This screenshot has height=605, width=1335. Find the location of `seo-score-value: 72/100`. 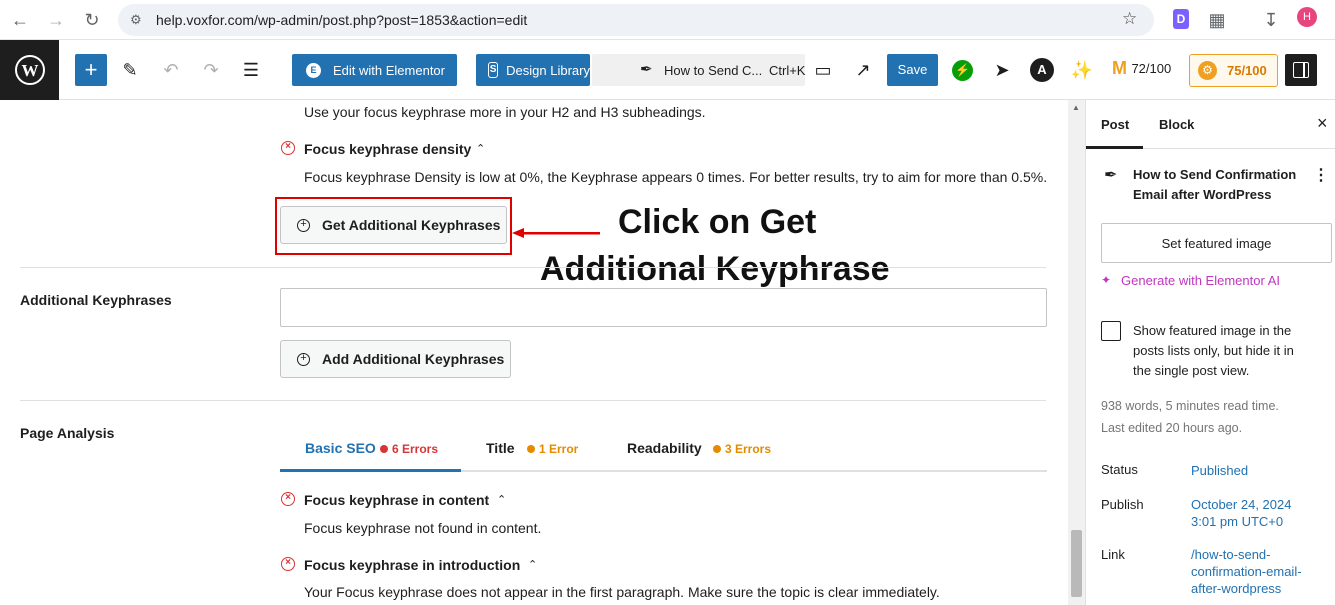

seo-score-value: 72/100 is located at coordinates (1151, 68).